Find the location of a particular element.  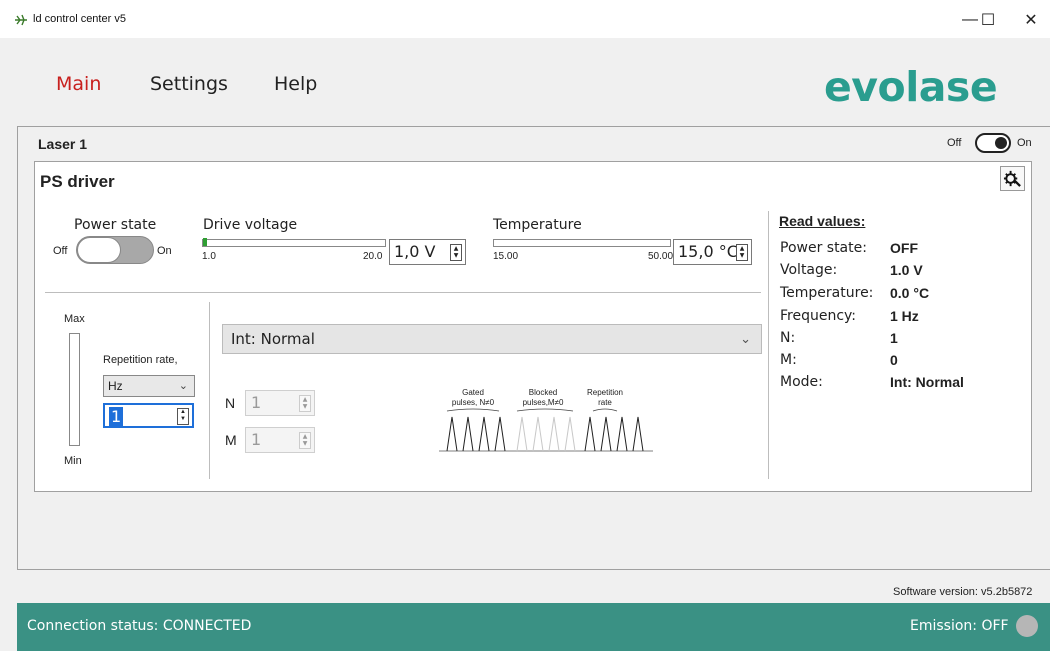

power-state-on-label: On is located at coordinates (164, 251).